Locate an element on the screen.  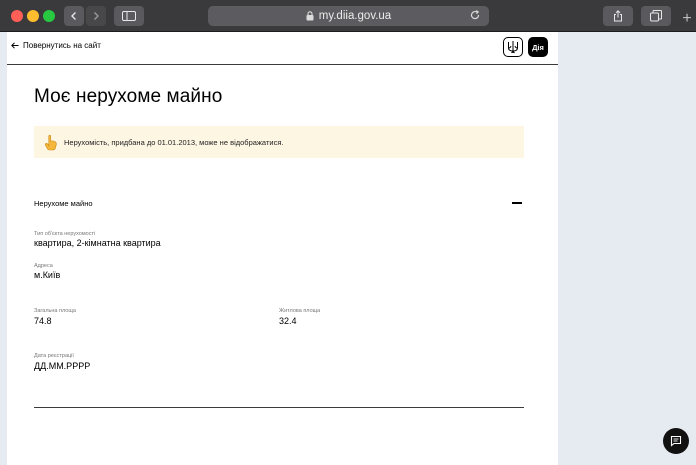
trident-icon is located at coordinates (513, 47).